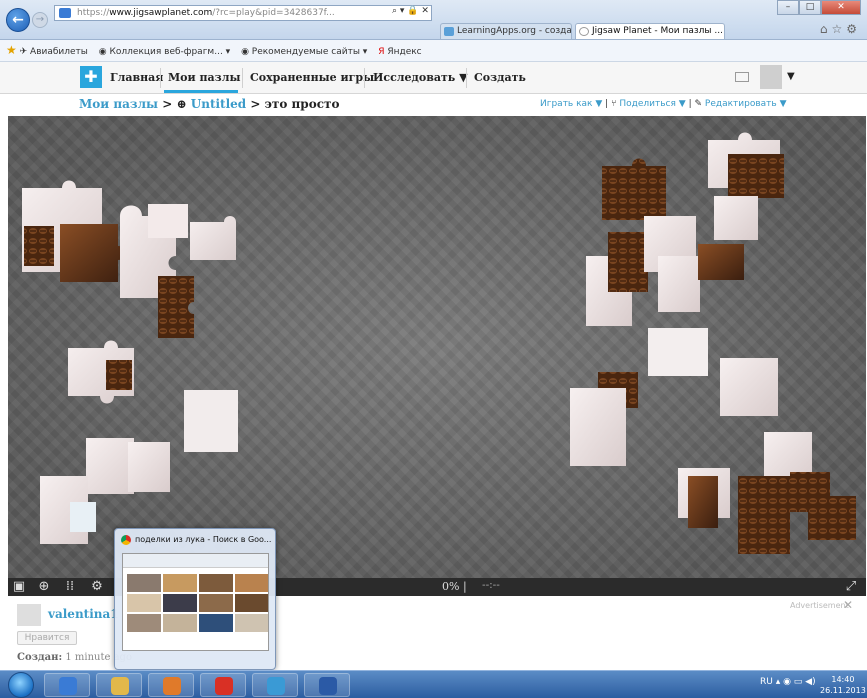 The image size is (867, 698). I want to click on taskbar-app-word, so click(327, 685).